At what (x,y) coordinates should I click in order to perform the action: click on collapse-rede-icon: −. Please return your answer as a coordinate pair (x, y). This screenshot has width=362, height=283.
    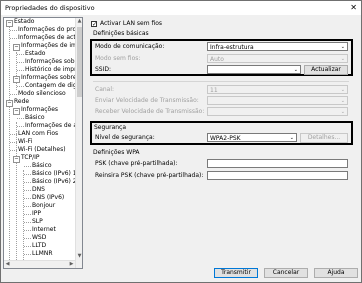
    Looking at the image, I should click on (9, 103).